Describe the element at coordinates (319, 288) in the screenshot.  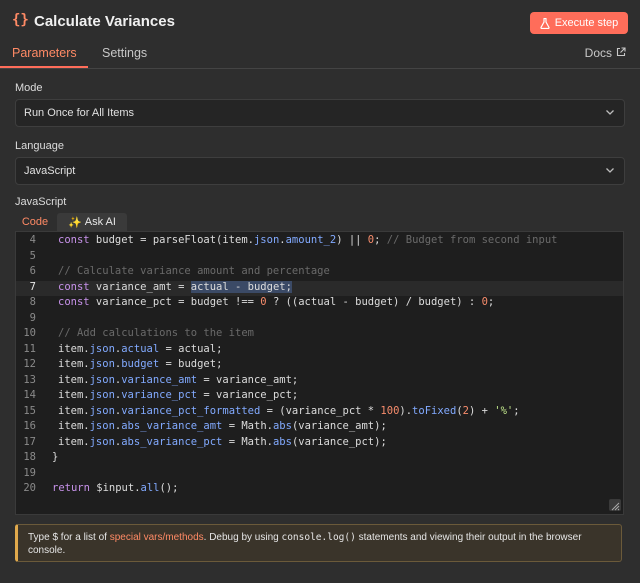
I see `code-line: 7 const variance_amt = actual - budget;` at that location.